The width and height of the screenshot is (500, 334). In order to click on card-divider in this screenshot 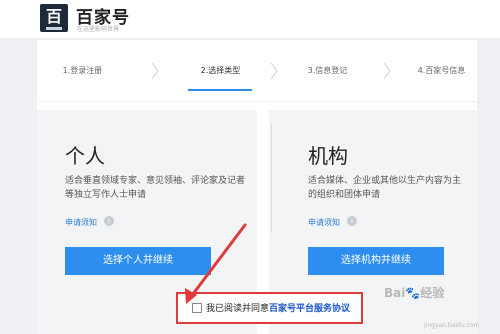, I will do `click(271, 178)`.